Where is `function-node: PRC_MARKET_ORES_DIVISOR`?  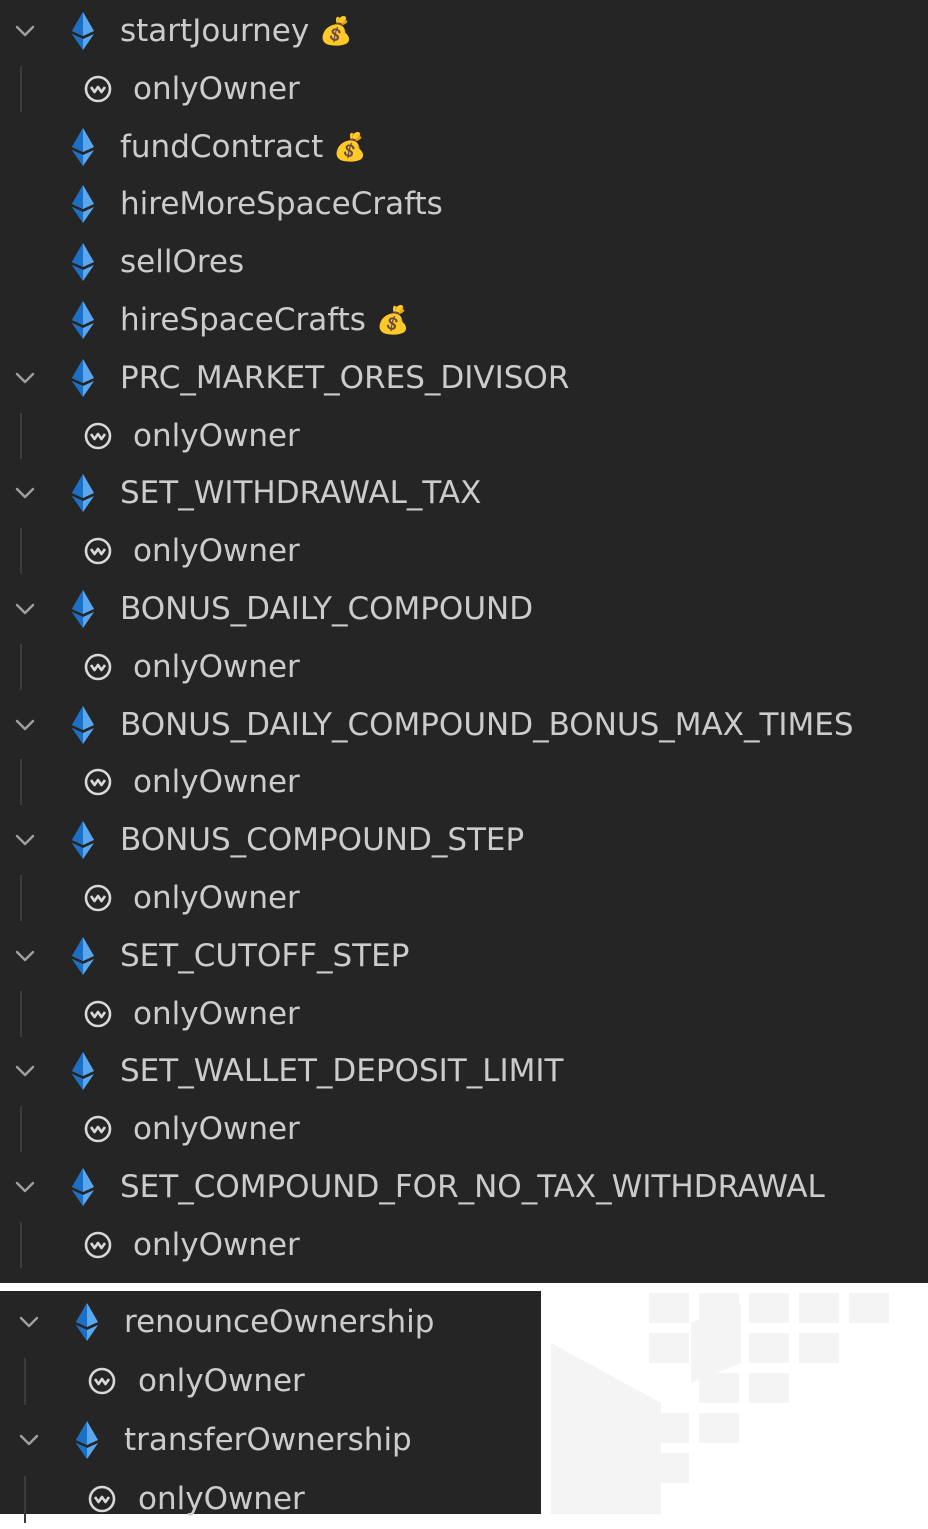
function-node: PRC_MARKET_ORES_DIVISOR is located at coordinates (464, 378).